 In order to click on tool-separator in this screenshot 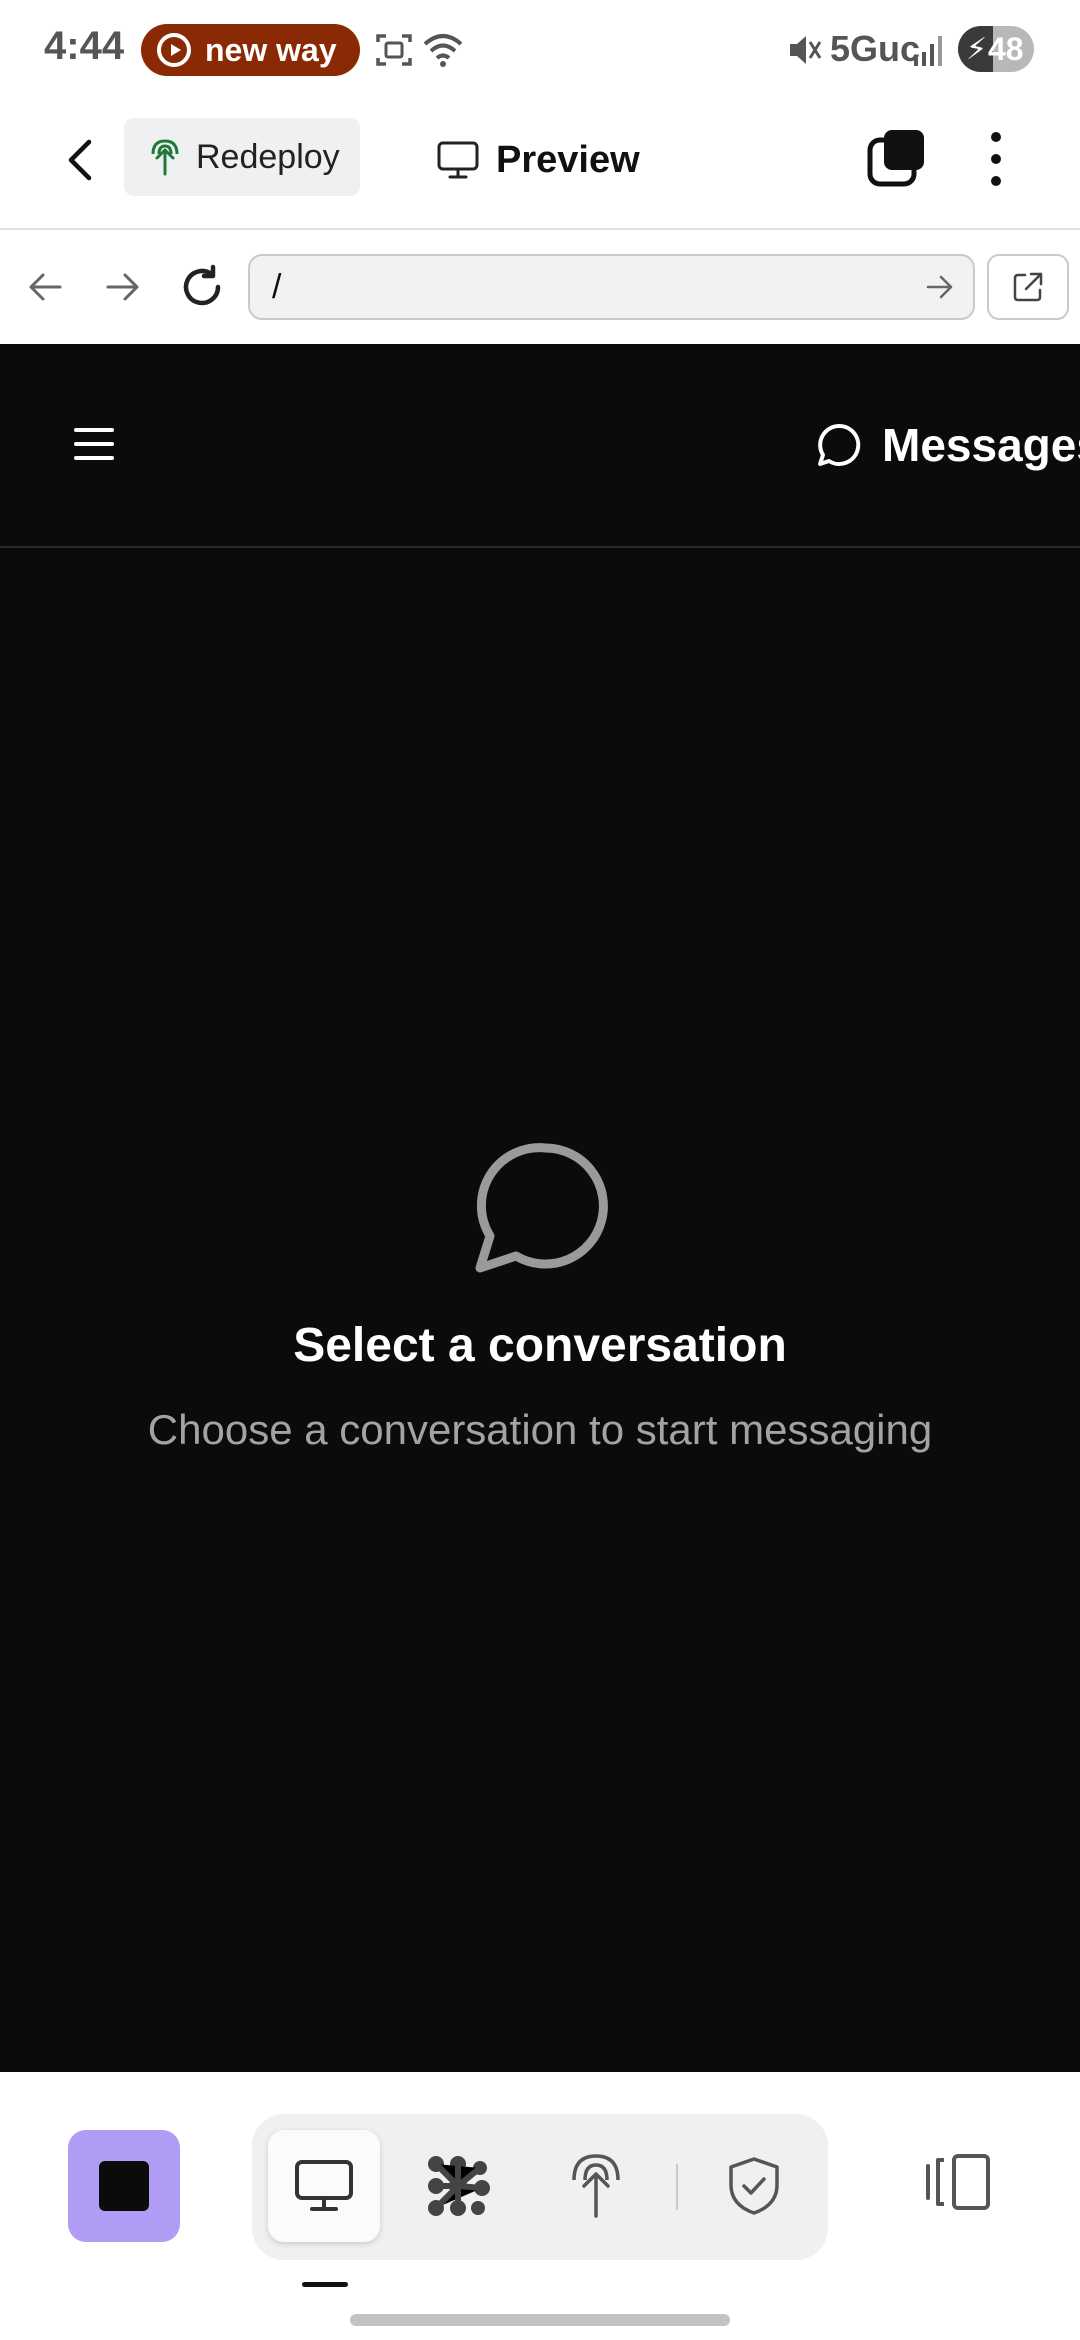, I will do `click(677, 2187)`.